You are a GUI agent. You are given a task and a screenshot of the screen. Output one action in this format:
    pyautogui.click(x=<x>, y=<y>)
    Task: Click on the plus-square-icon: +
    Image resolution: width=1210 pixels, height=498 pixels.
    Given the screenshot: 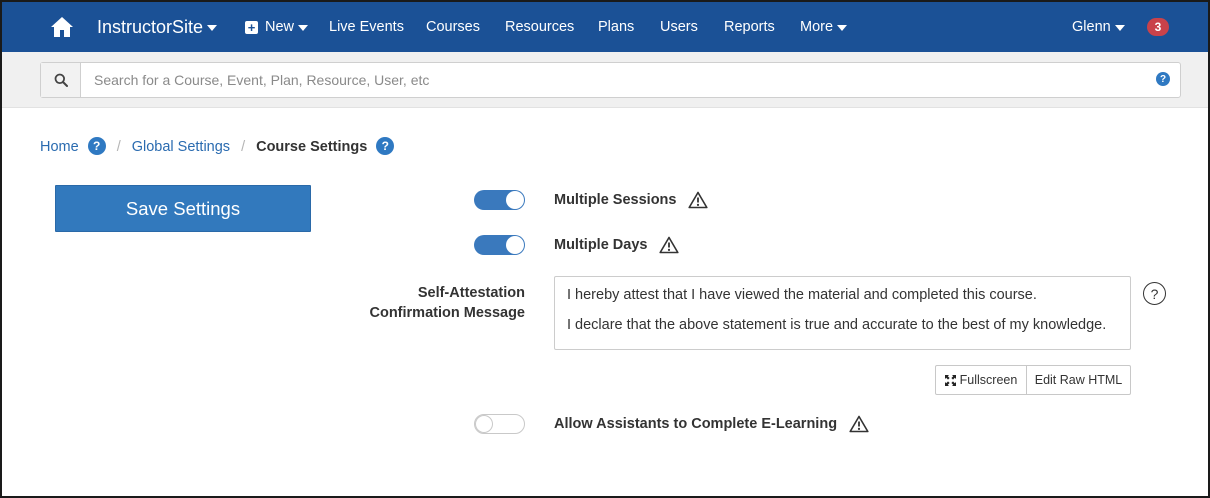 What is the action you would take?
    pyautogui.click(x=251, y=27)
    